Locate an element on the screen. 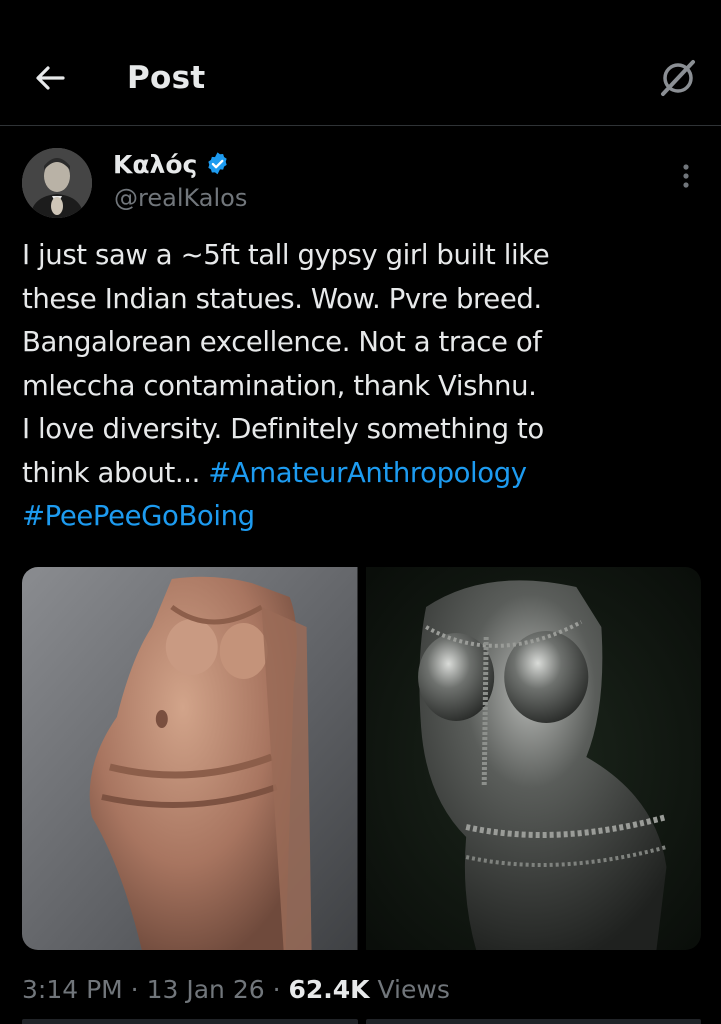 Image resolution: width=721 pixels, height=1024 pixels. hashtag-link: #PeePeeGoBoing is located at coordinates (138, 516).